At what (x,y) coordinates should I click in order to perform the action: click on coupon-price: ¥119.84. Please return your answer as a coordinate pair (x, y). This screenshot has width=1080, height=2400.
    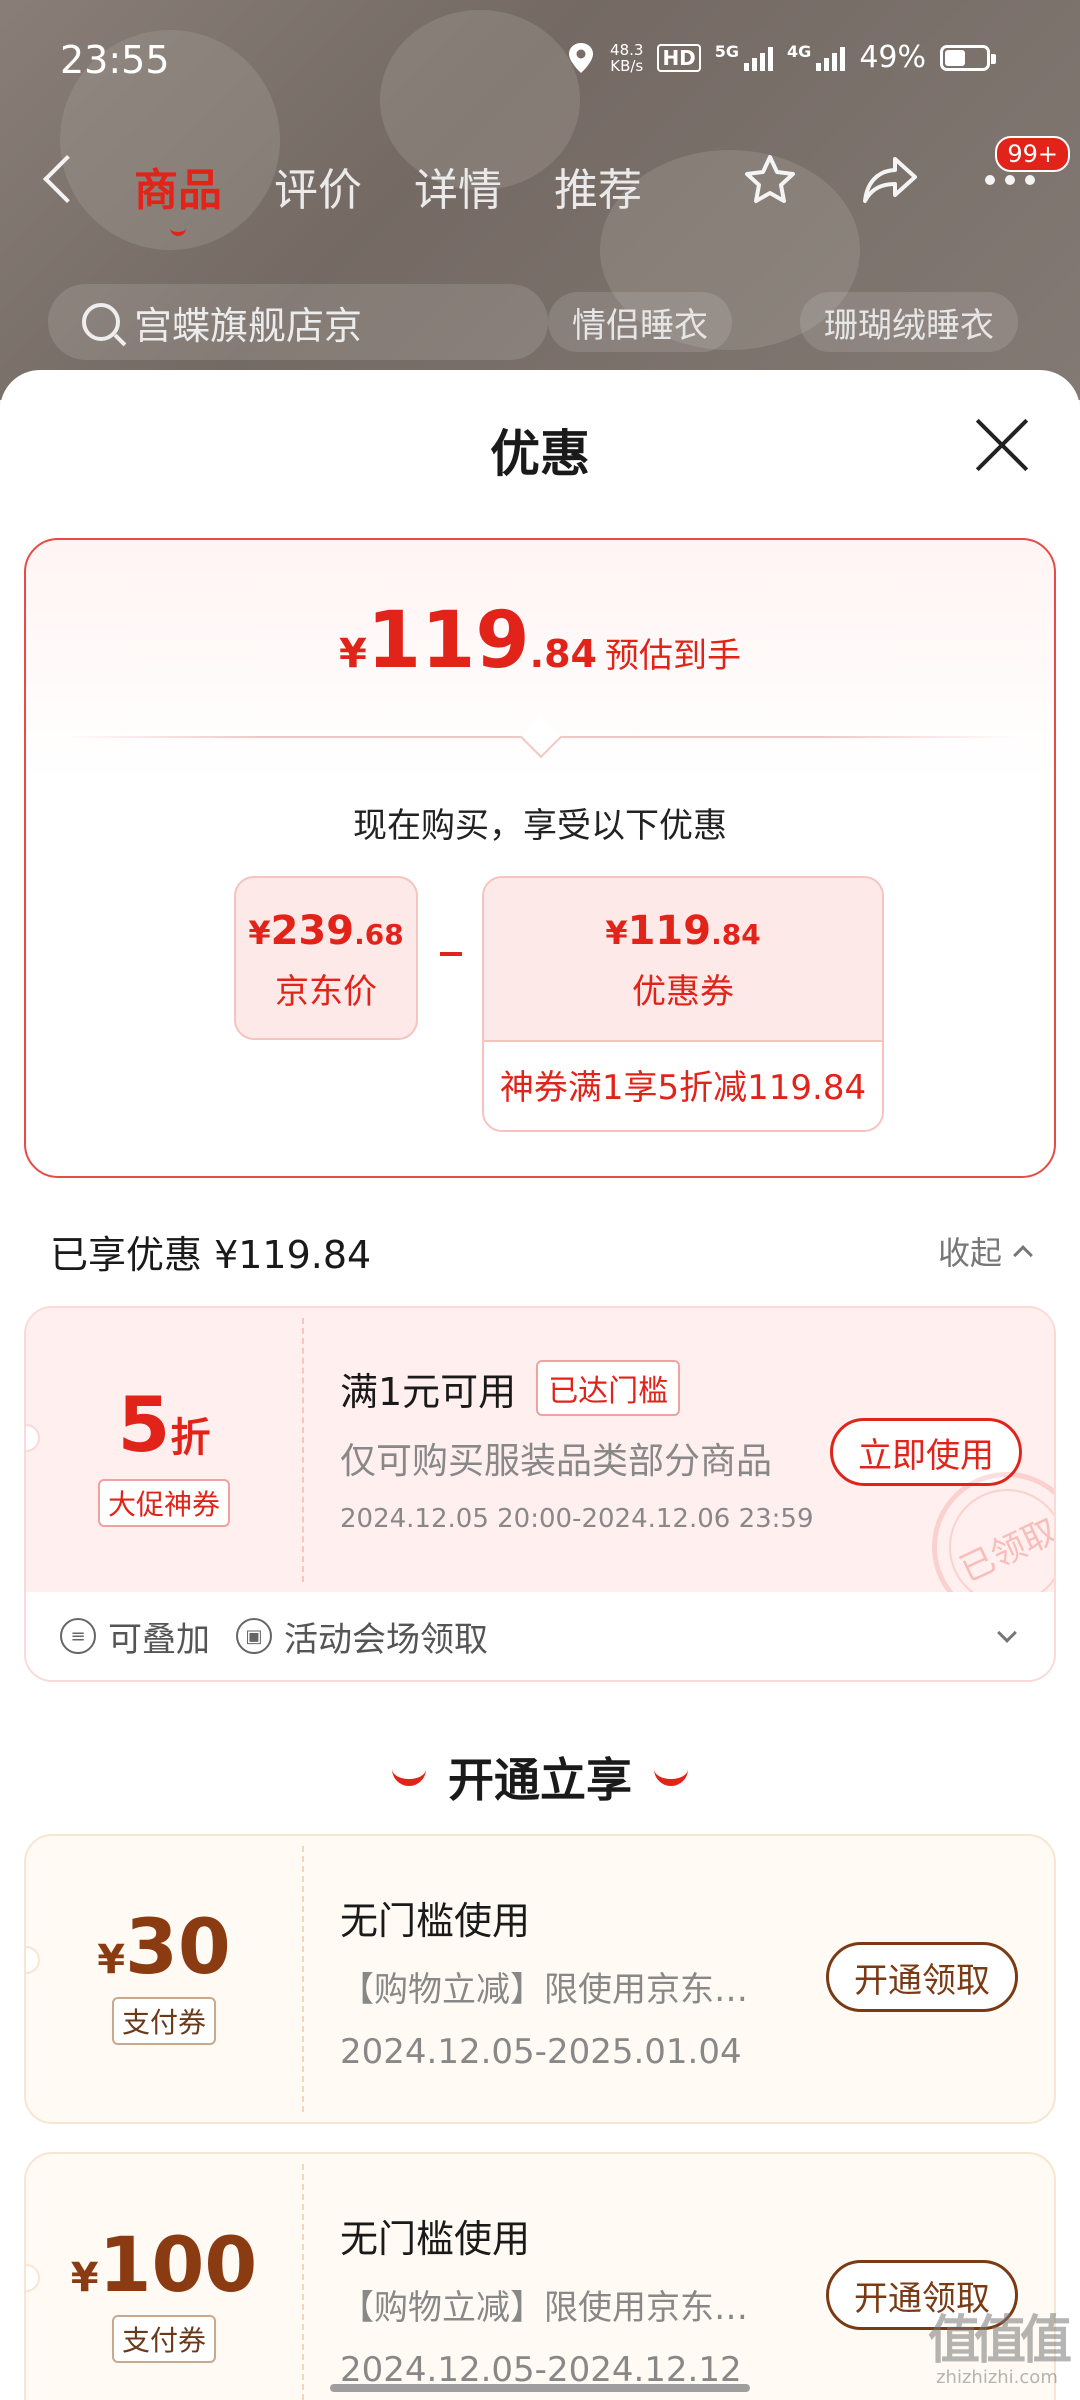
    Looking at the image, I should click on (683, 916).